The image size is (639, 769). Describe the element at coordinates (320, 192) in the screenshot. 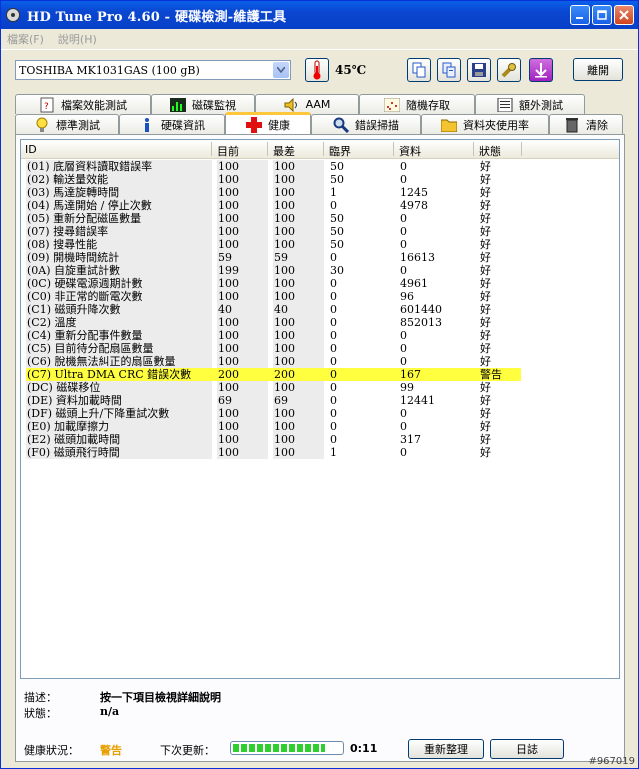

I see `table-row: (03) 馬達旋轉時間 100 100 1 1245 好` at that location.